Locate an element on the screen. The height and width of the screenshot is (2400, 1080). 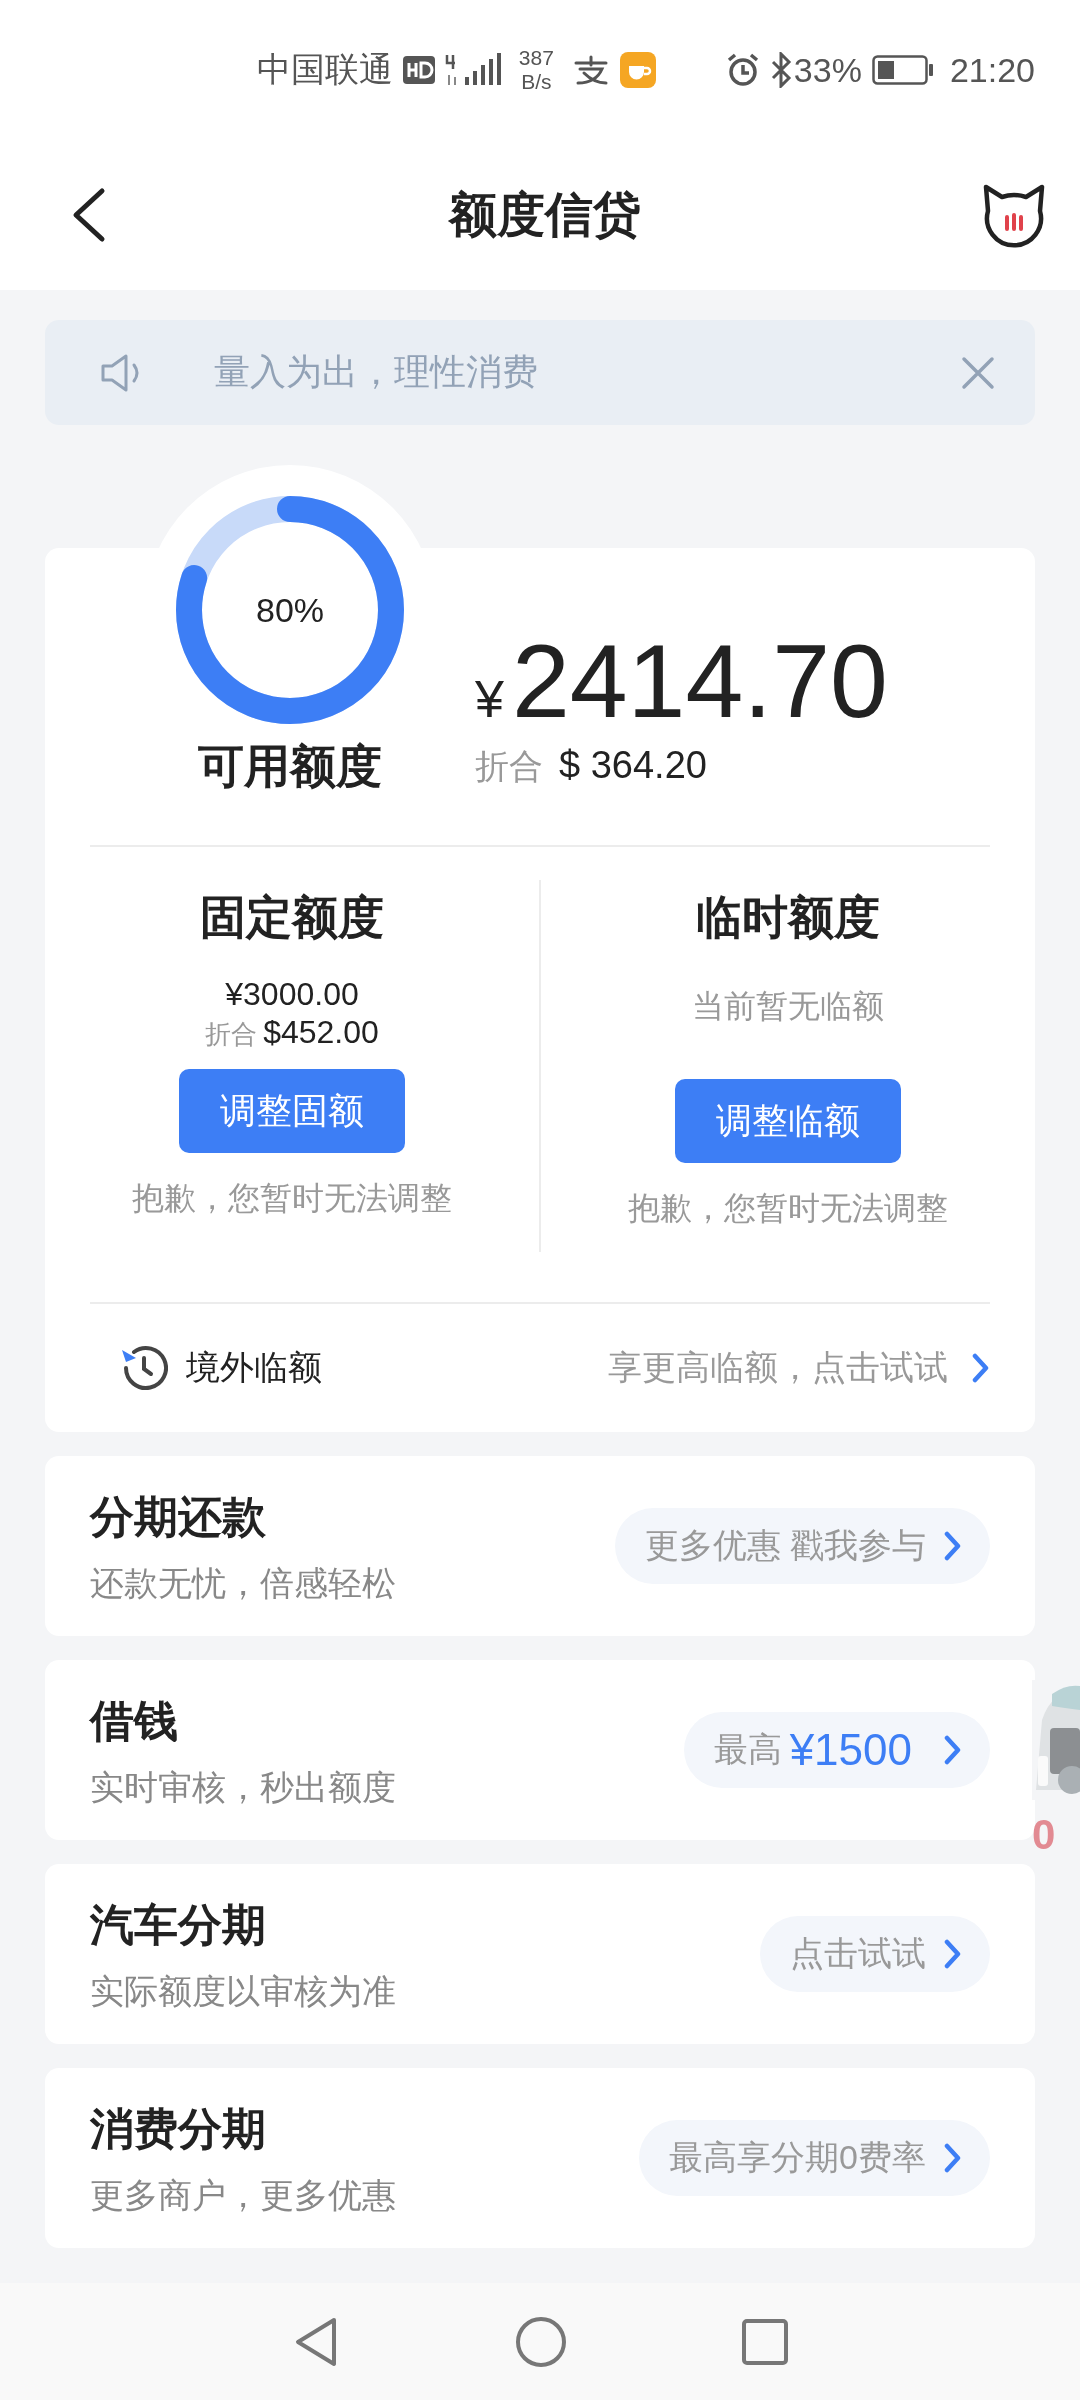
overseas-limit-action: 享更高临额，点击试试 is located at coordinates (778, 1367).